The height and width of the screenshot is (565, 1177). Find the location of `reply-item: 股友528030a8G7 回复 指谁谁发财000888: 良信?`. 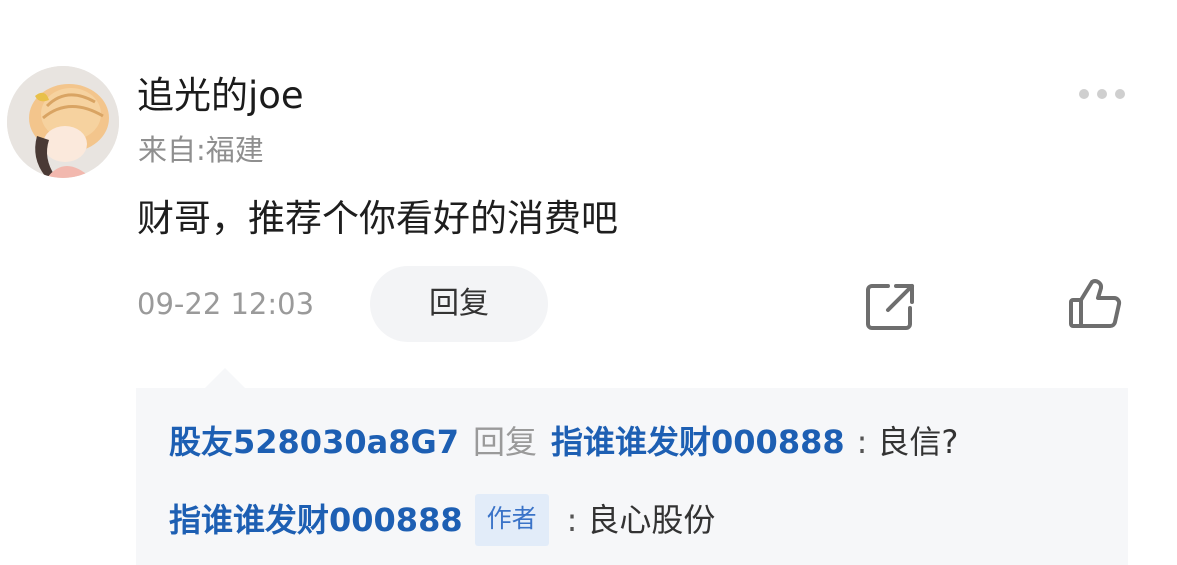

reply-item: 股友528030a8G7 回复 指谁谁发财000888: 良信? is located at coordinates (563, 442).